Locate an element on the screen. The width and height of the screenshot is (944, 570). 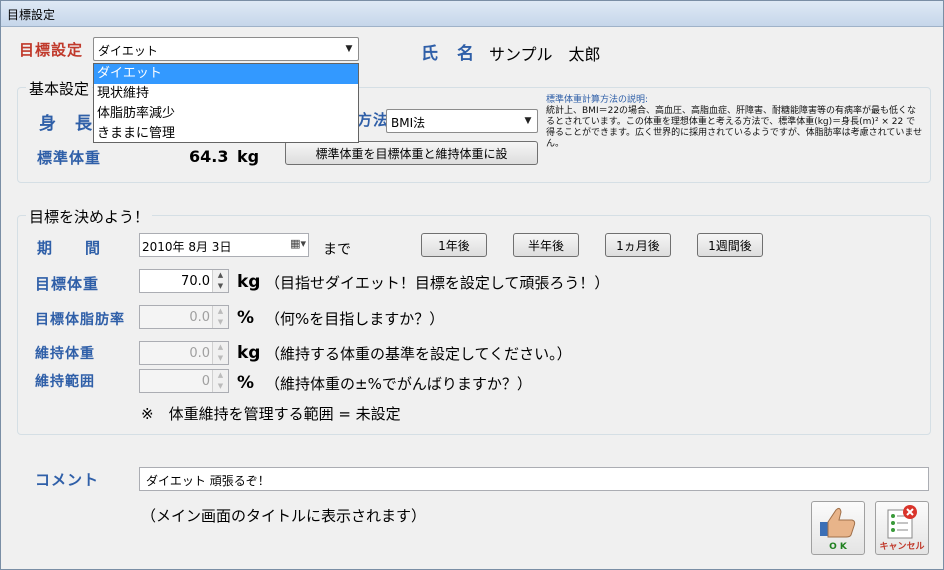
goal-type-dropdown-list: ダイエット 現状維持 体脂肪率減少 きままに管理 is located at coordinates (226, 103).